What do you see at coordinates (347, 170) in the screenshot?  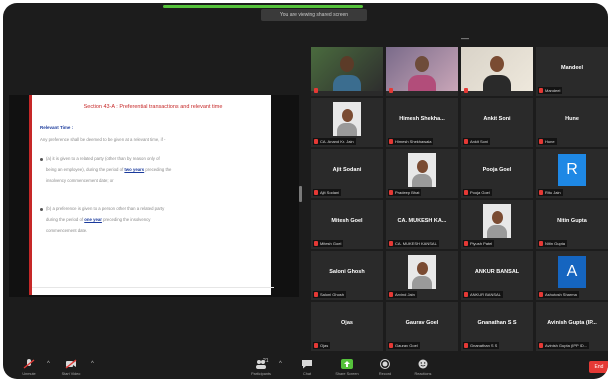 I see `participant-display-name: Ajit Sodani` at bounding box center [347, 170].